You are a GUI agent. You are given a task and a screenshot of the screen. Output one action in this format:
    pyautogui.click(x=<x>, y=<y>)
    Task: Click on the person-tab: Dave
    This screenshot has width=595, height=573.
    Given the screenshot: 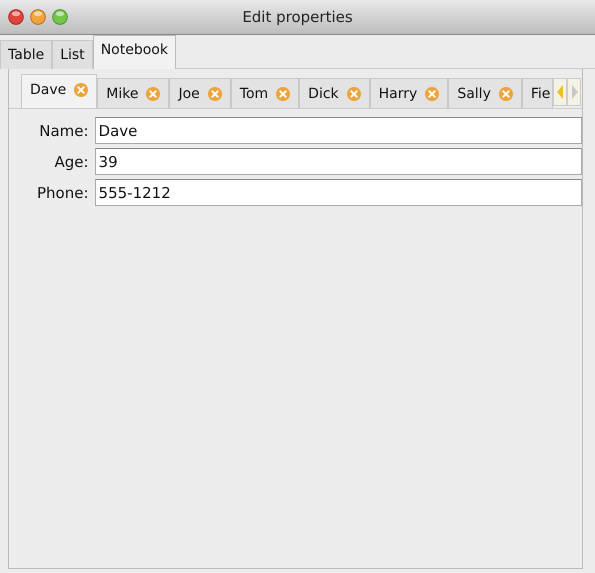 What is the action you would take?
    pyautogui.click(x=59, y=91)
    